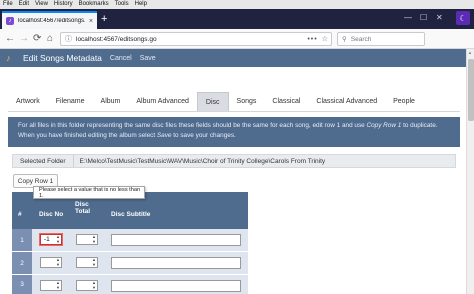 Image resolution: width=474 pixels, height=294 pixels. Describe the element at coordinates (131, 214) in the screenshot. I see `col-header-disc-subtitle: Disc Subtitle` at that location.